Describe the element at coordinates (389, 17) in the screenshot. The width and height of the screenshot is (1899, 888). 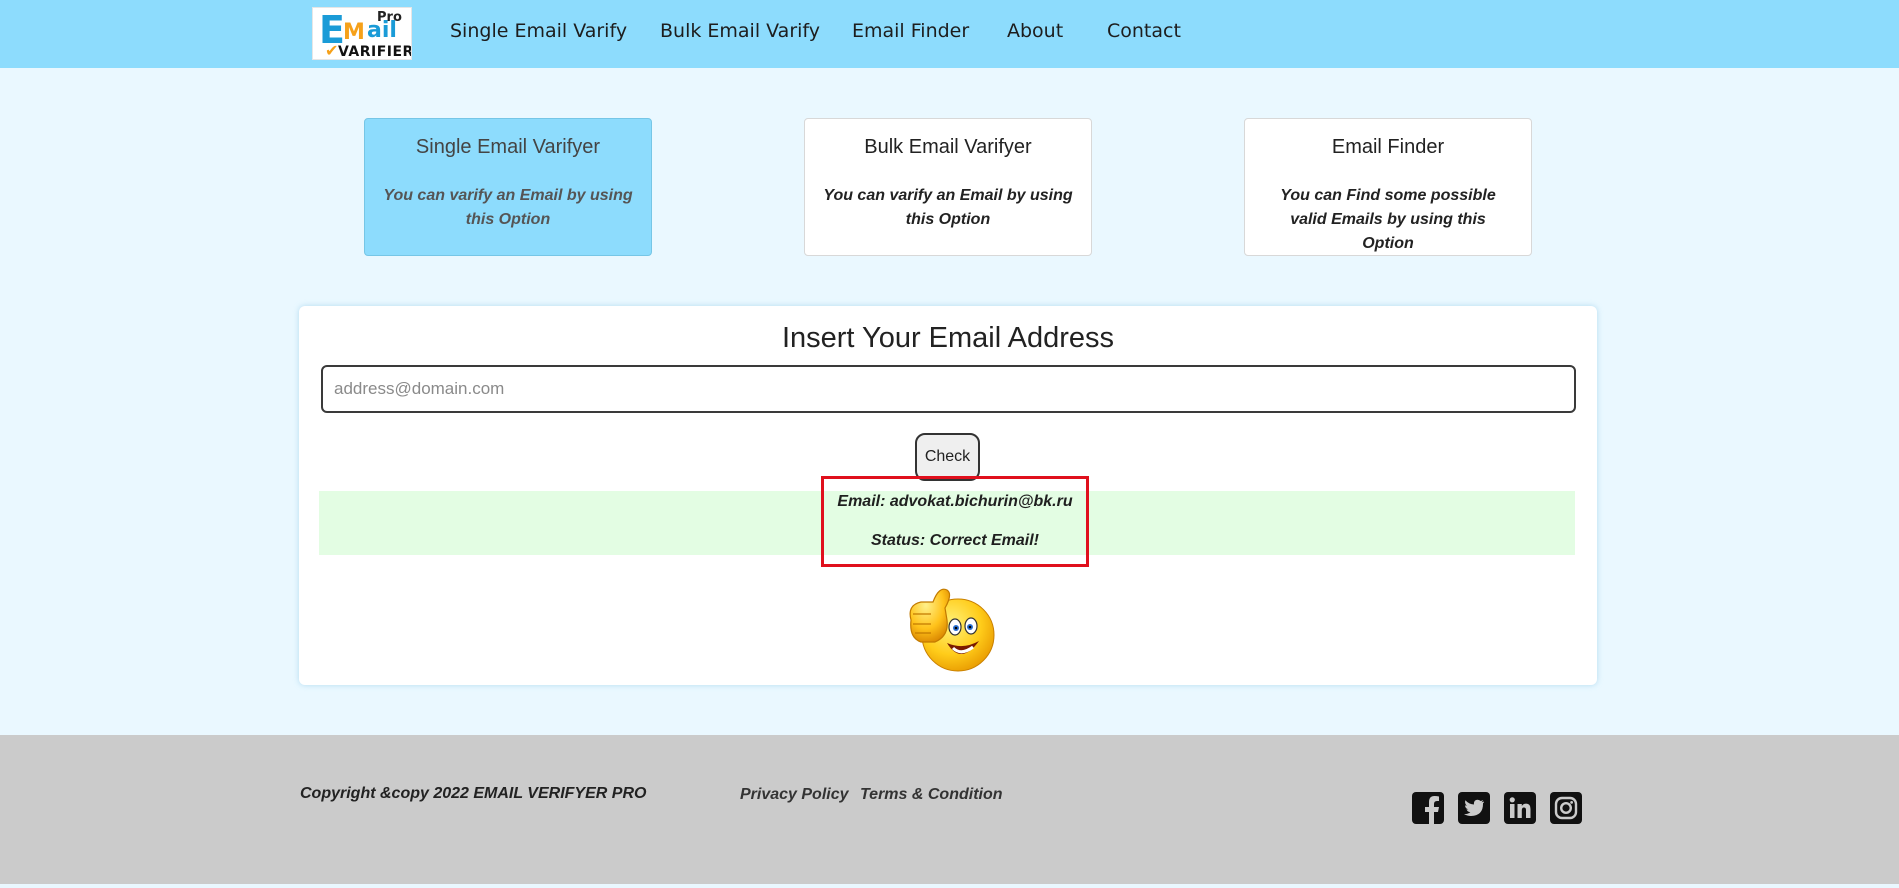
I see `logo-pro: Pro` at that location.